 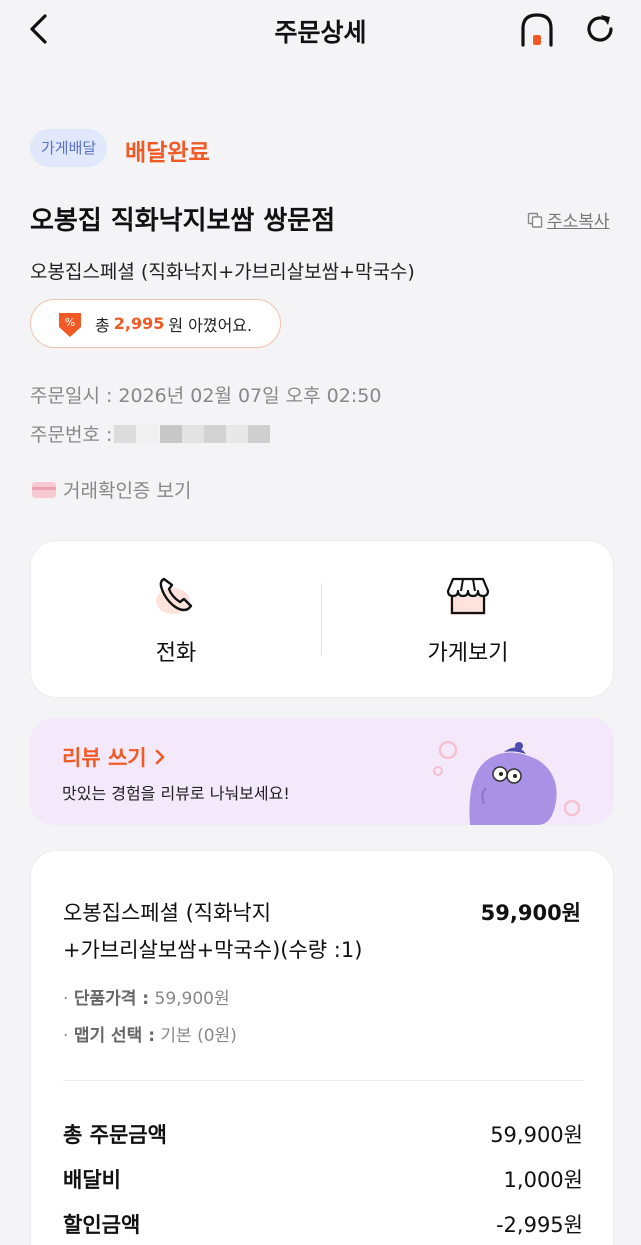 I want to click on review-title: 리뷰 쓰기, so click(x=114, y=757).